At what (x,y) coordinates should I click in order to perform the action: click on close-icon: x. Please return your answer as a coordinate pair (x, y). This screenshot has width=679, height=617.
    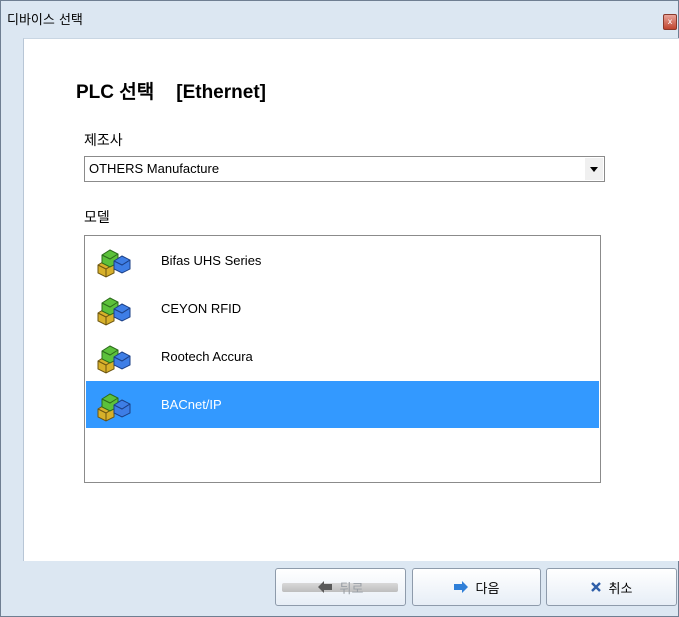
    Looking at the image, I should click on (670, 21).